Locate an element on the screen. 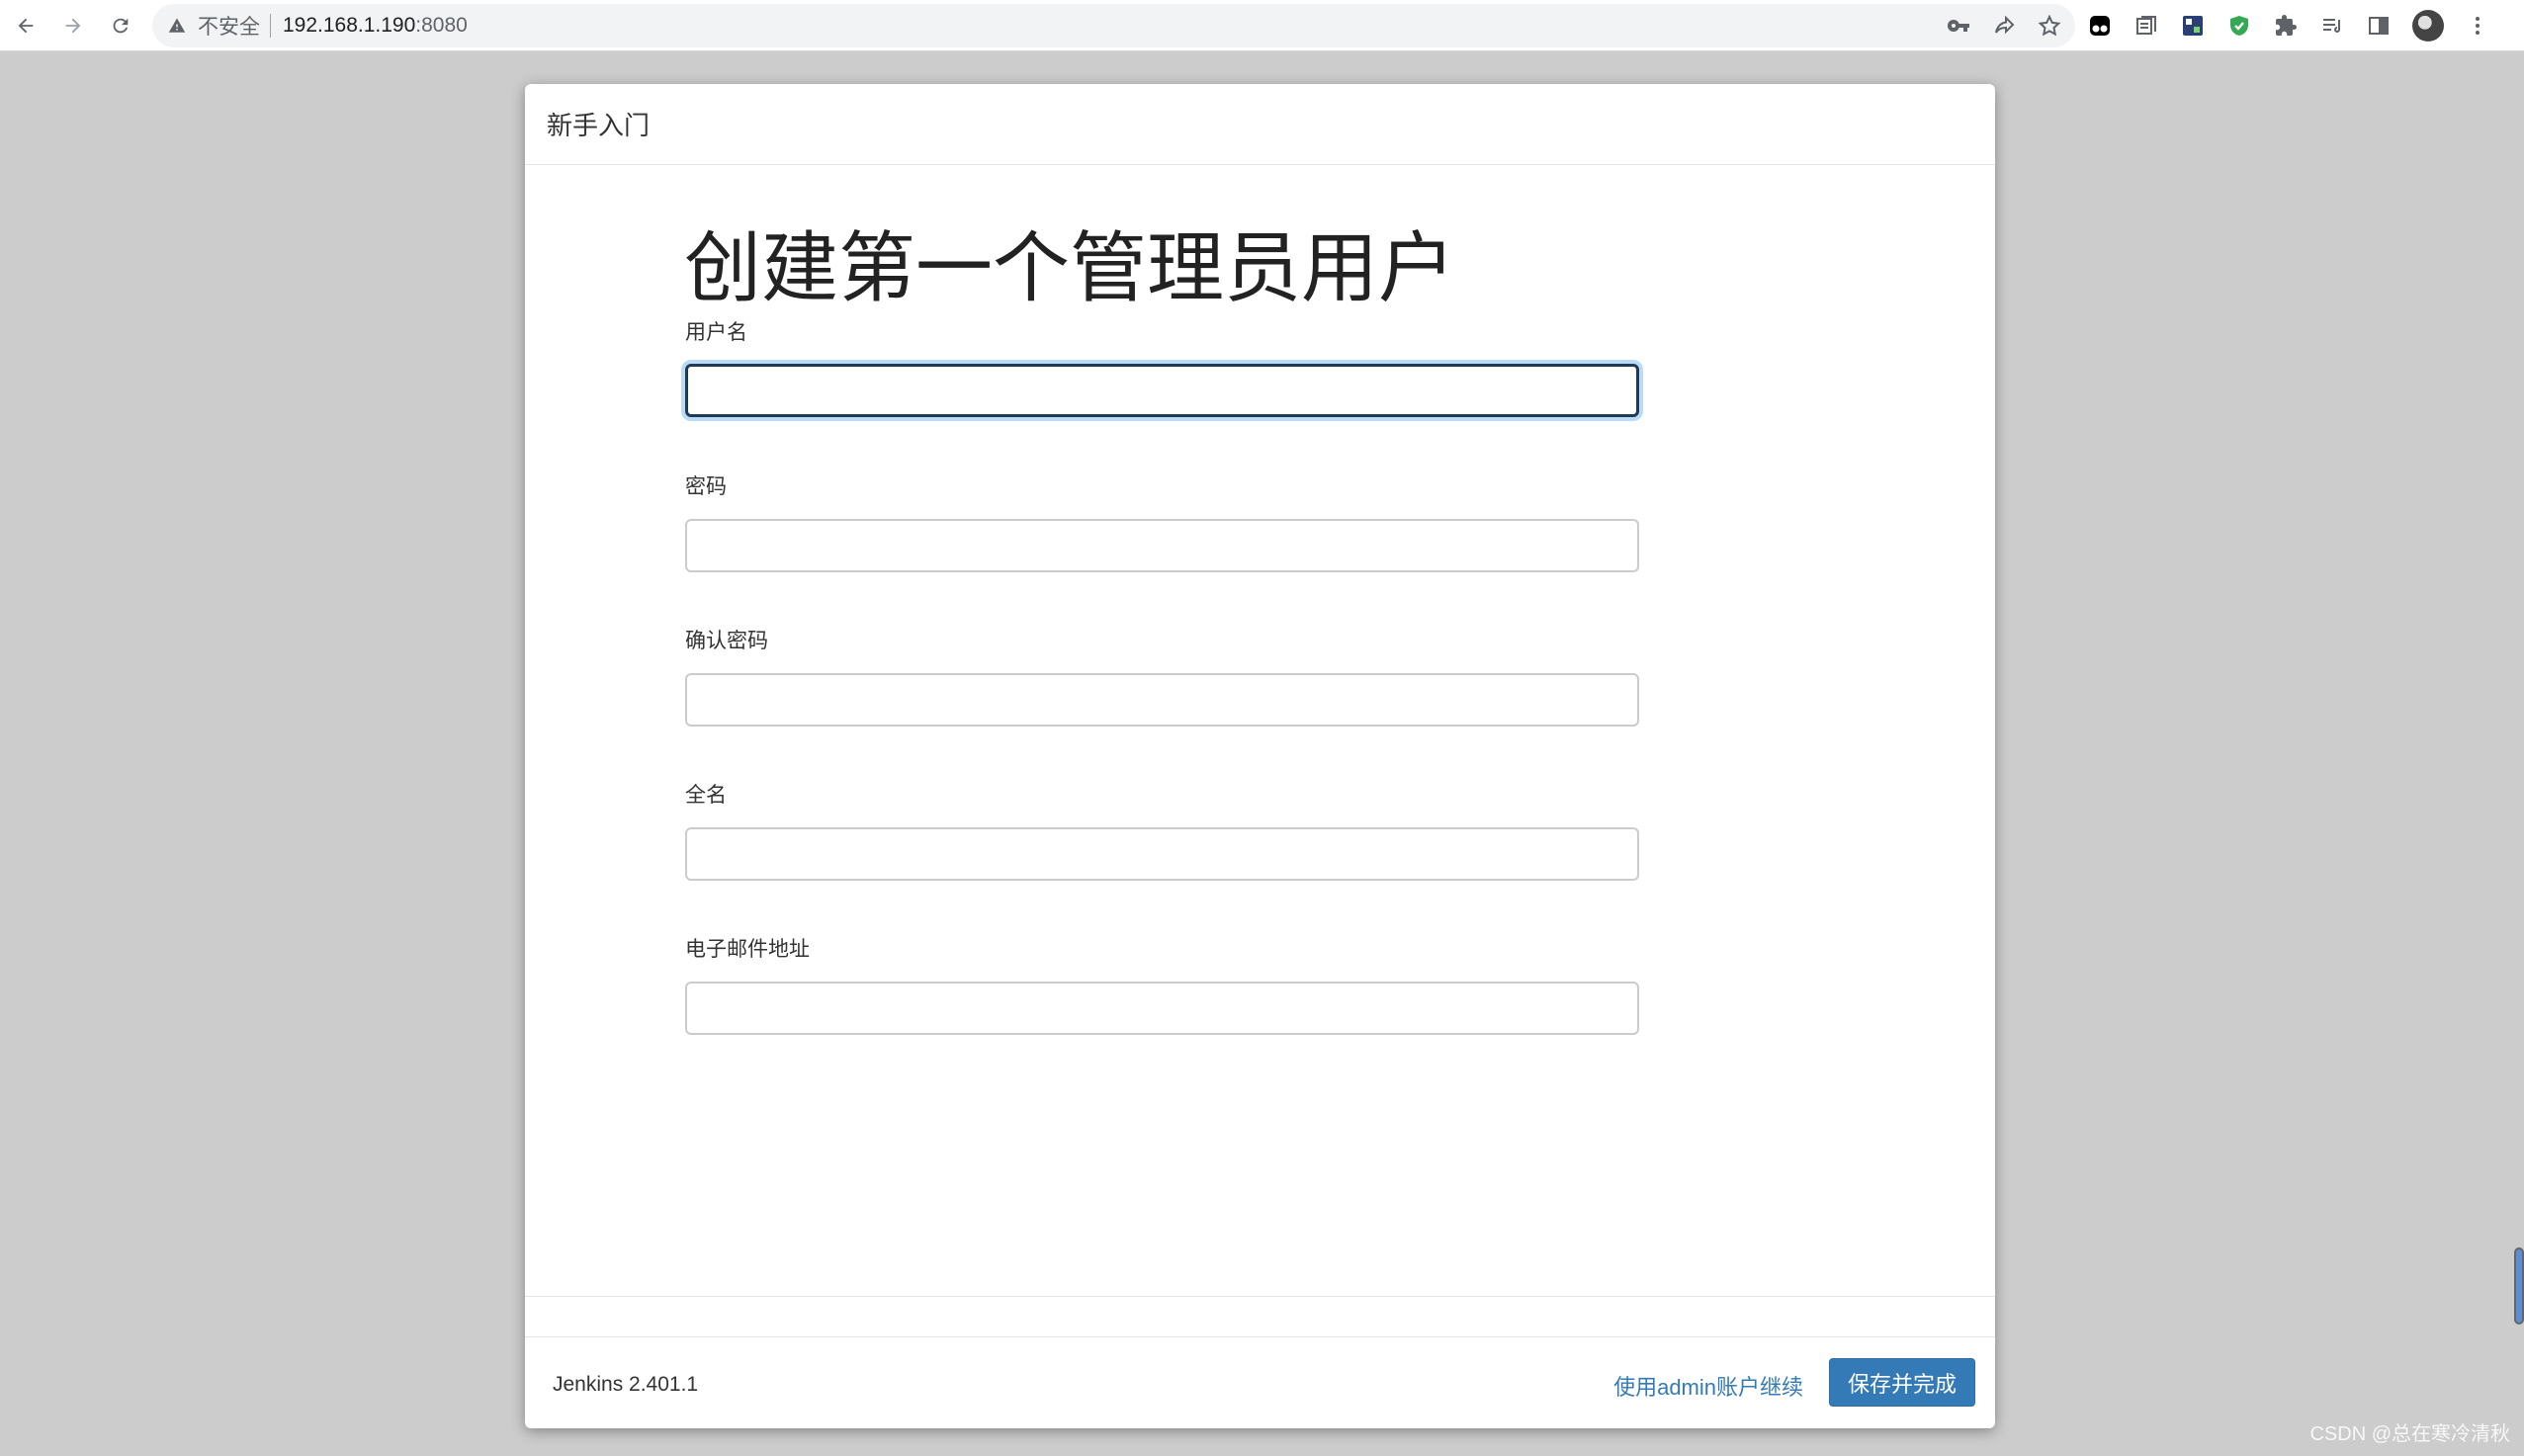 The height and width of the screenshot is (1456, 2524). continue-as-admin-link: 使用admin账户继续 is located at coordinates (1708, 1386).